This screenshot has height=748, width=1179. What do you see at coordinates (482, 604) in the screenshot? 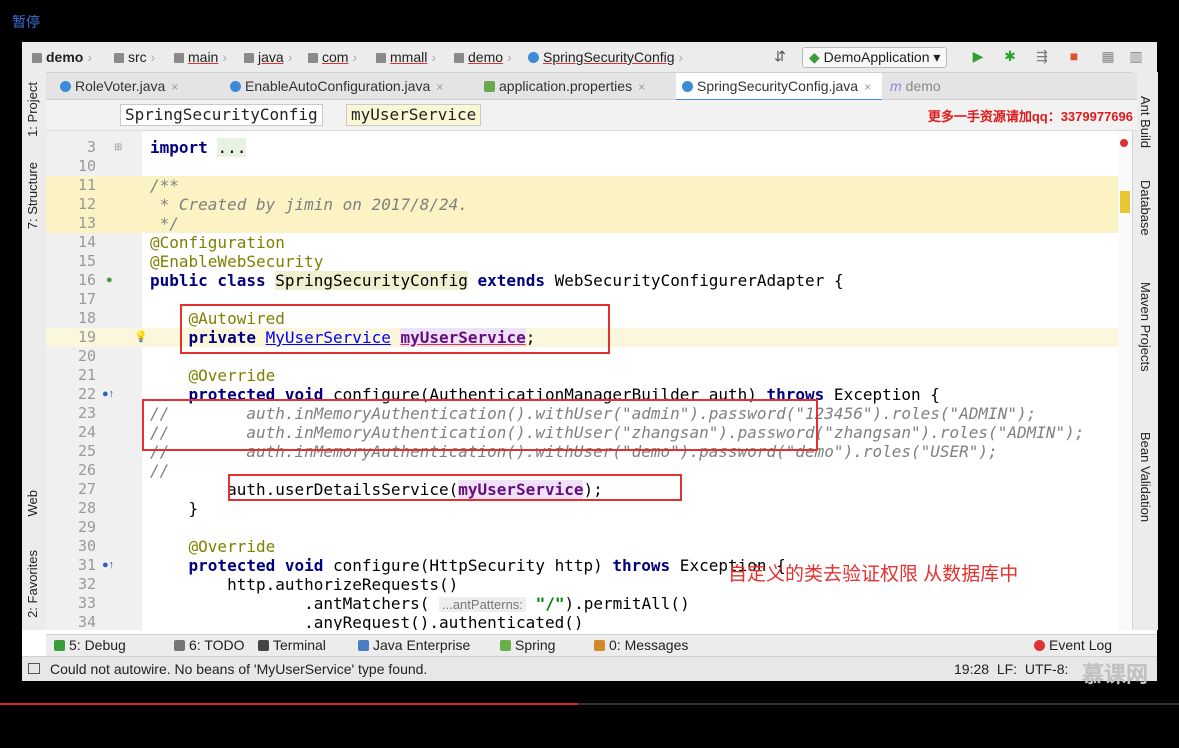
I see `parameter-hint: ...antPatterns:` at bounding box center [482, 604].